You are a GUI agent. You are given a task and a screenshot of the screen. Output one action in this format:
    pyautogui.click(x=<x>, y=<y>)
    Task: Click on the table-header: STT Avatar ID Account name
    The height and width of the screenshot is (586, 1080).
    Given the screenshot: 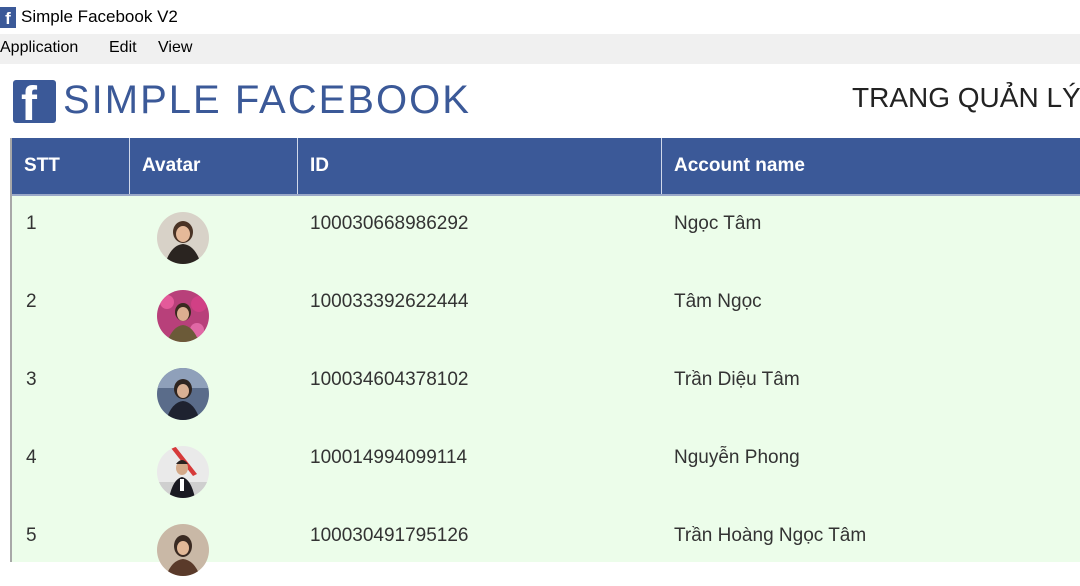 What is the action you would take?
    pyautogui.click(x=546, y=167)
    